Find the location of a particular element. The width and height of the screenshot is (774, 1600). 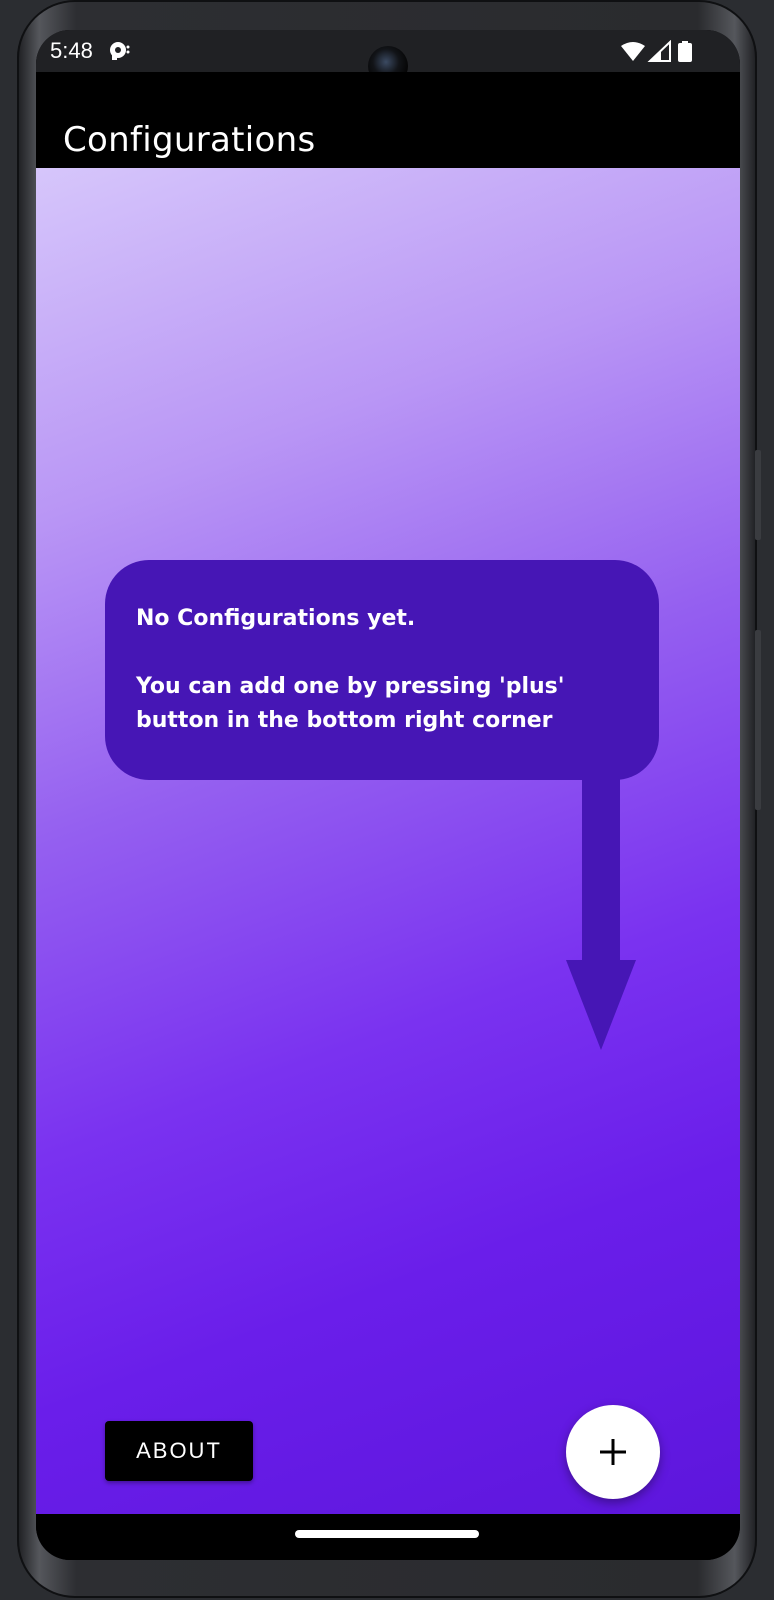

battery-icon is located at coordinates (685, 51).